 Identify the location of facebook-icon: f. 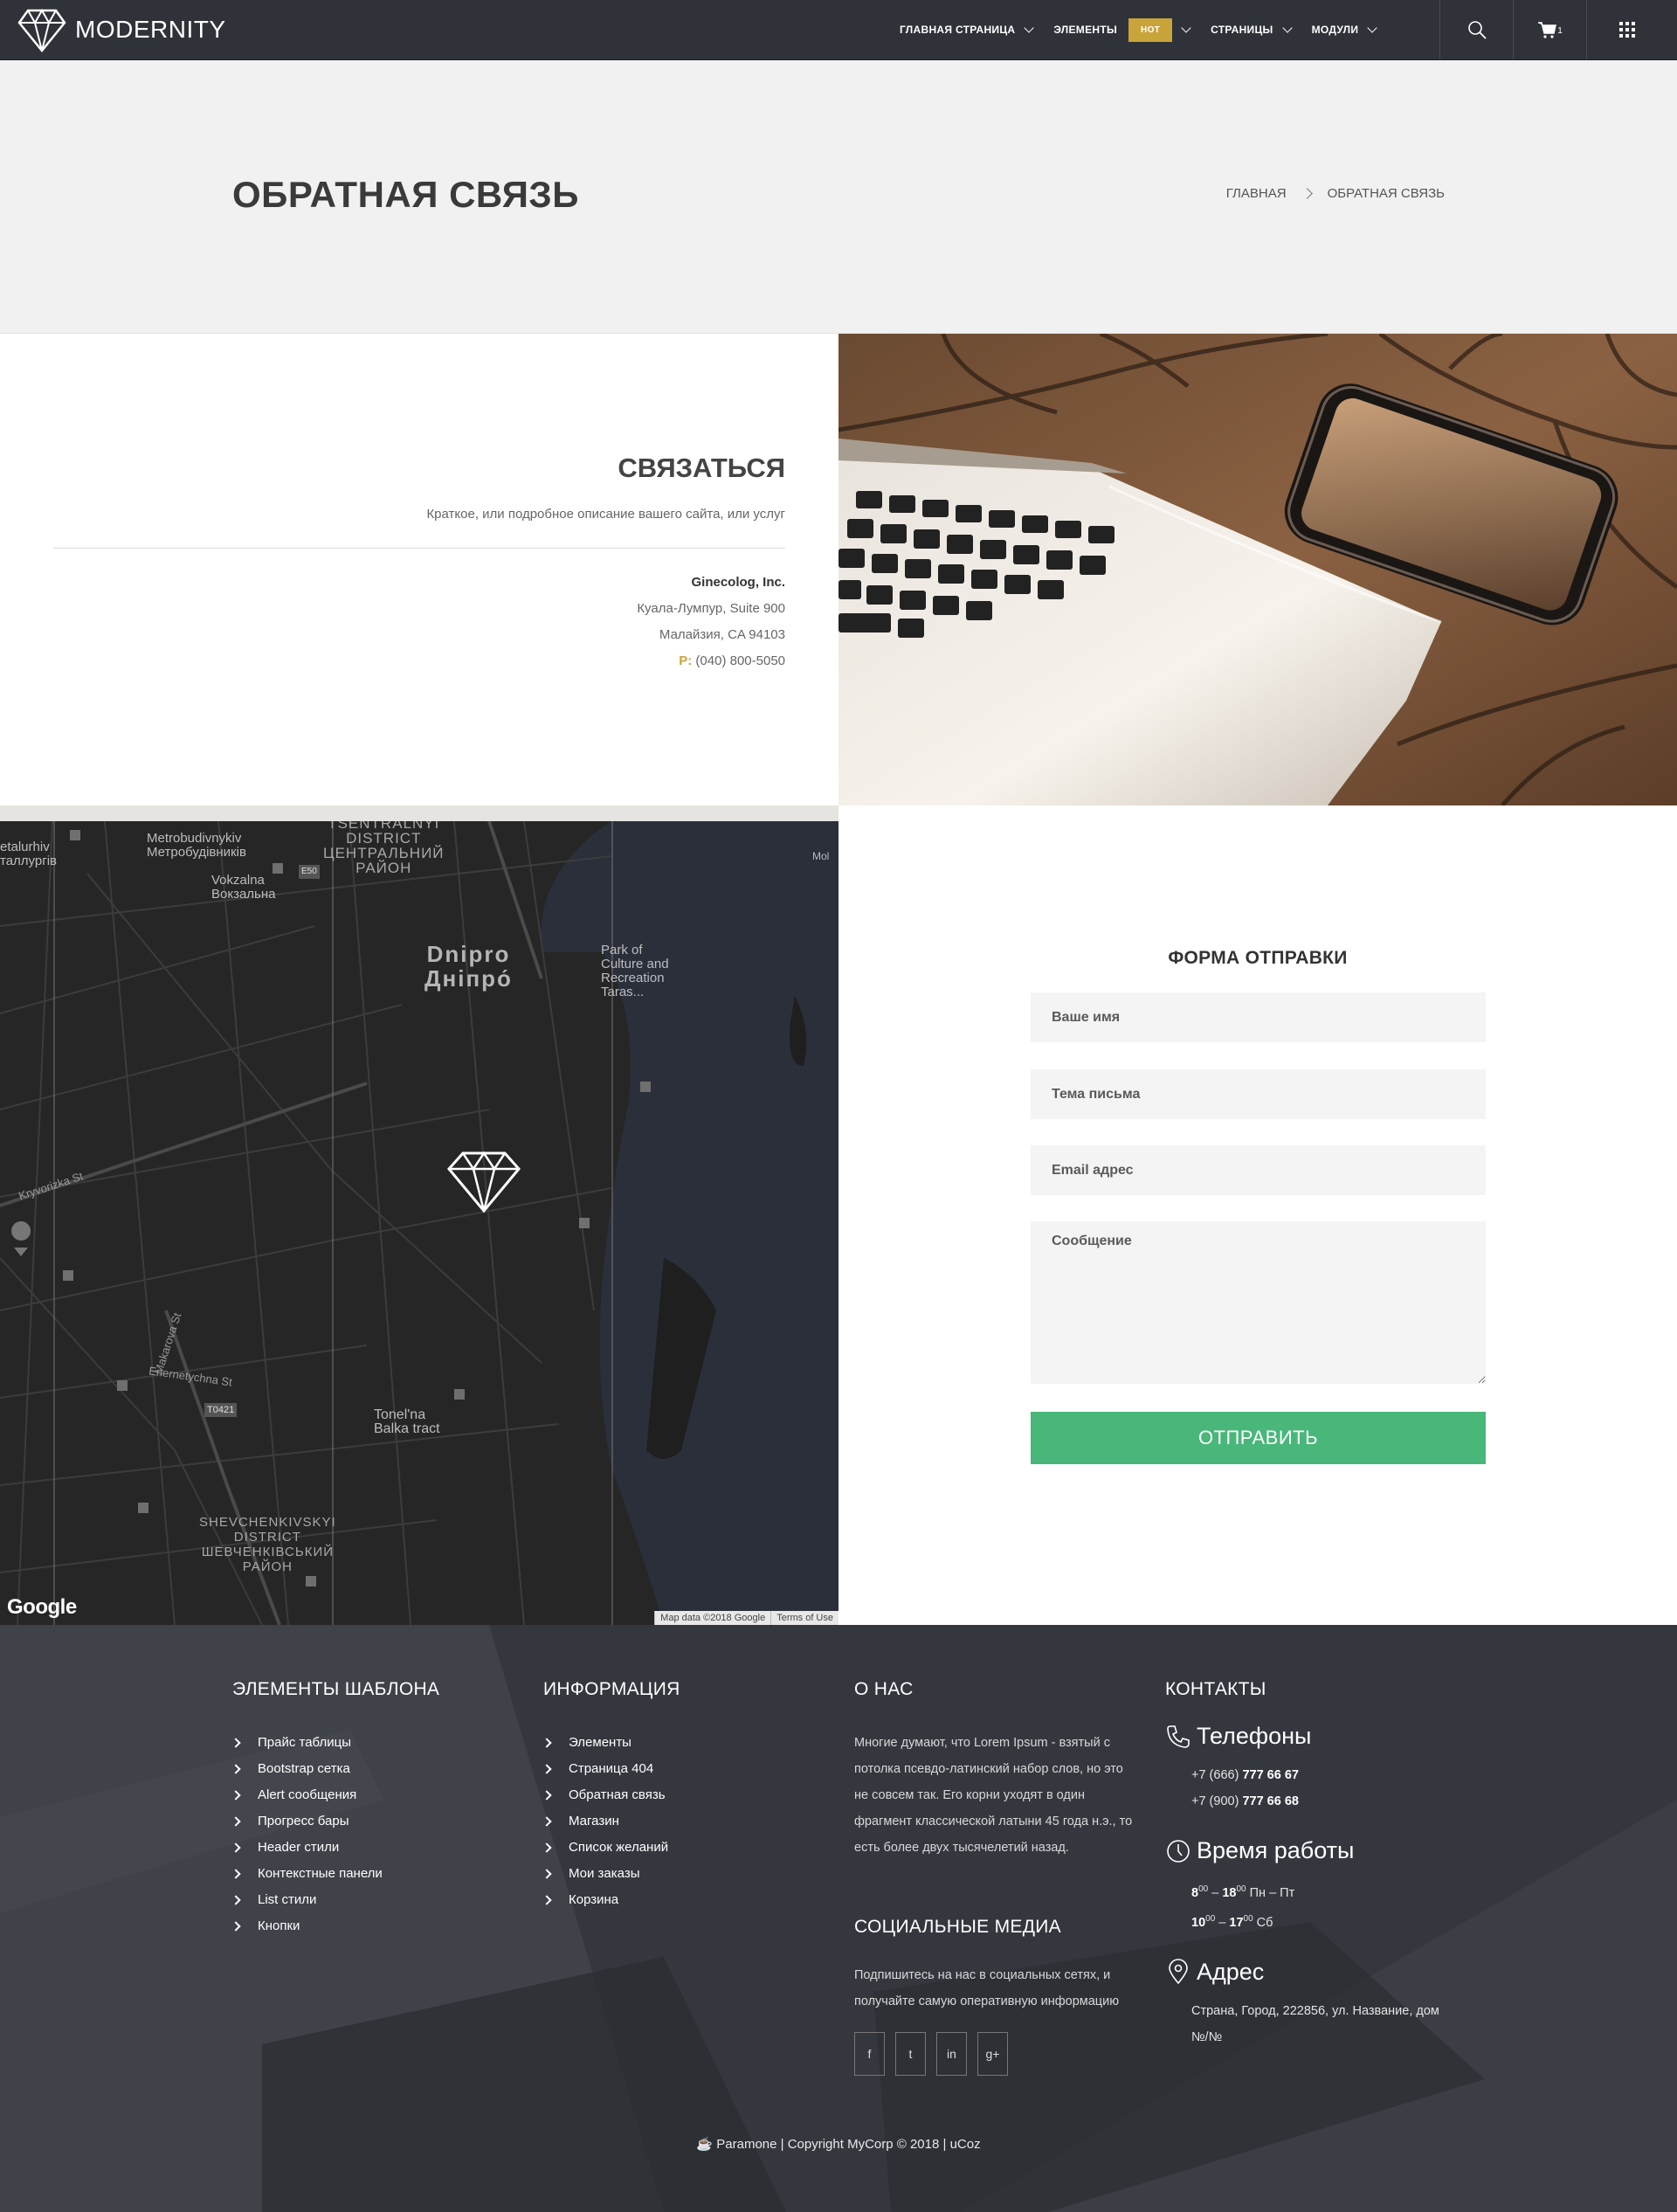
(869, 2054).